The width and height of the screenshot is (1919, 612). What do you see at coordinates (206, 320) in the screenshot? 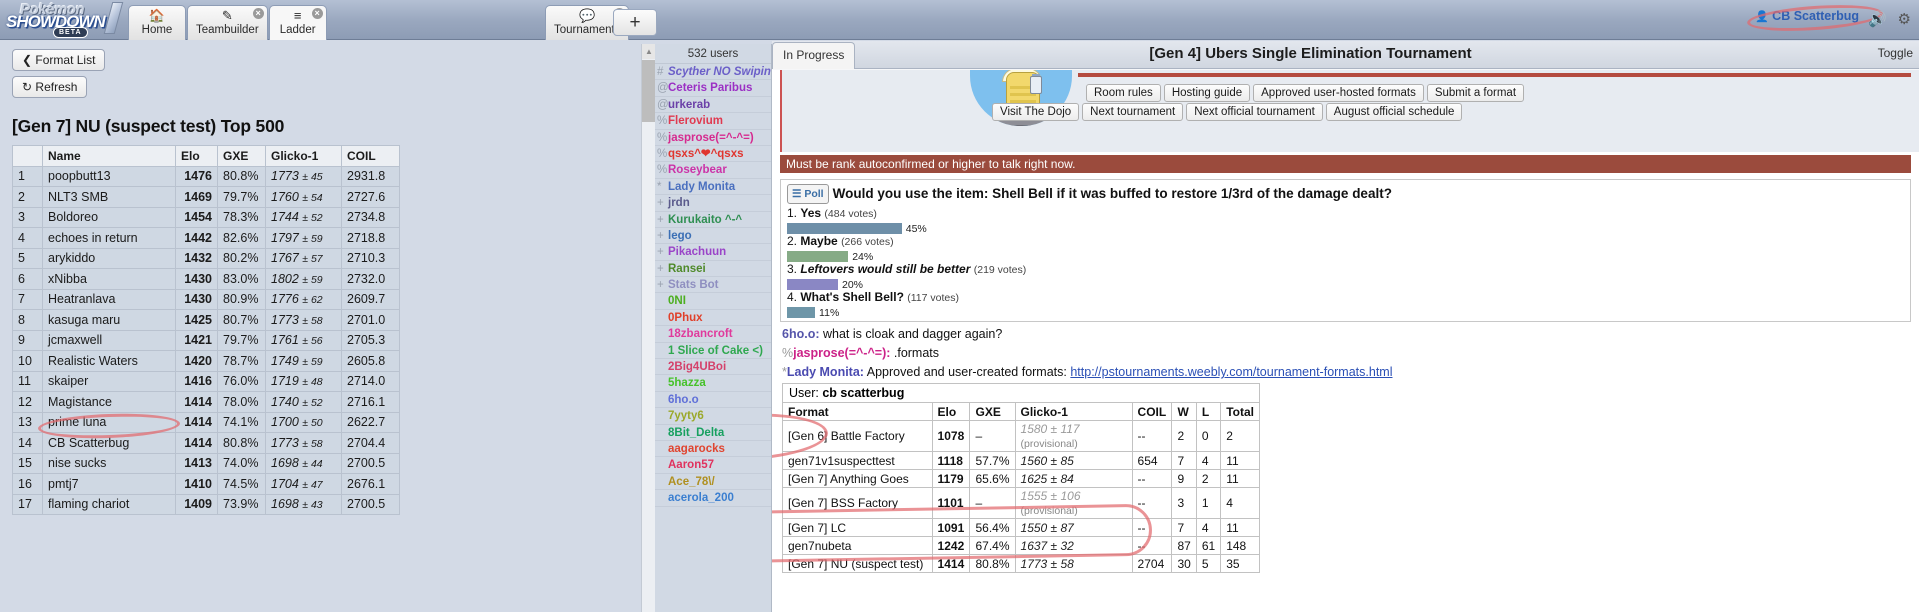
I see `table-row: 8 kasuga maru 1425 80.7% 1773 ± 58 2701.0` at bounding box center [206, 320].